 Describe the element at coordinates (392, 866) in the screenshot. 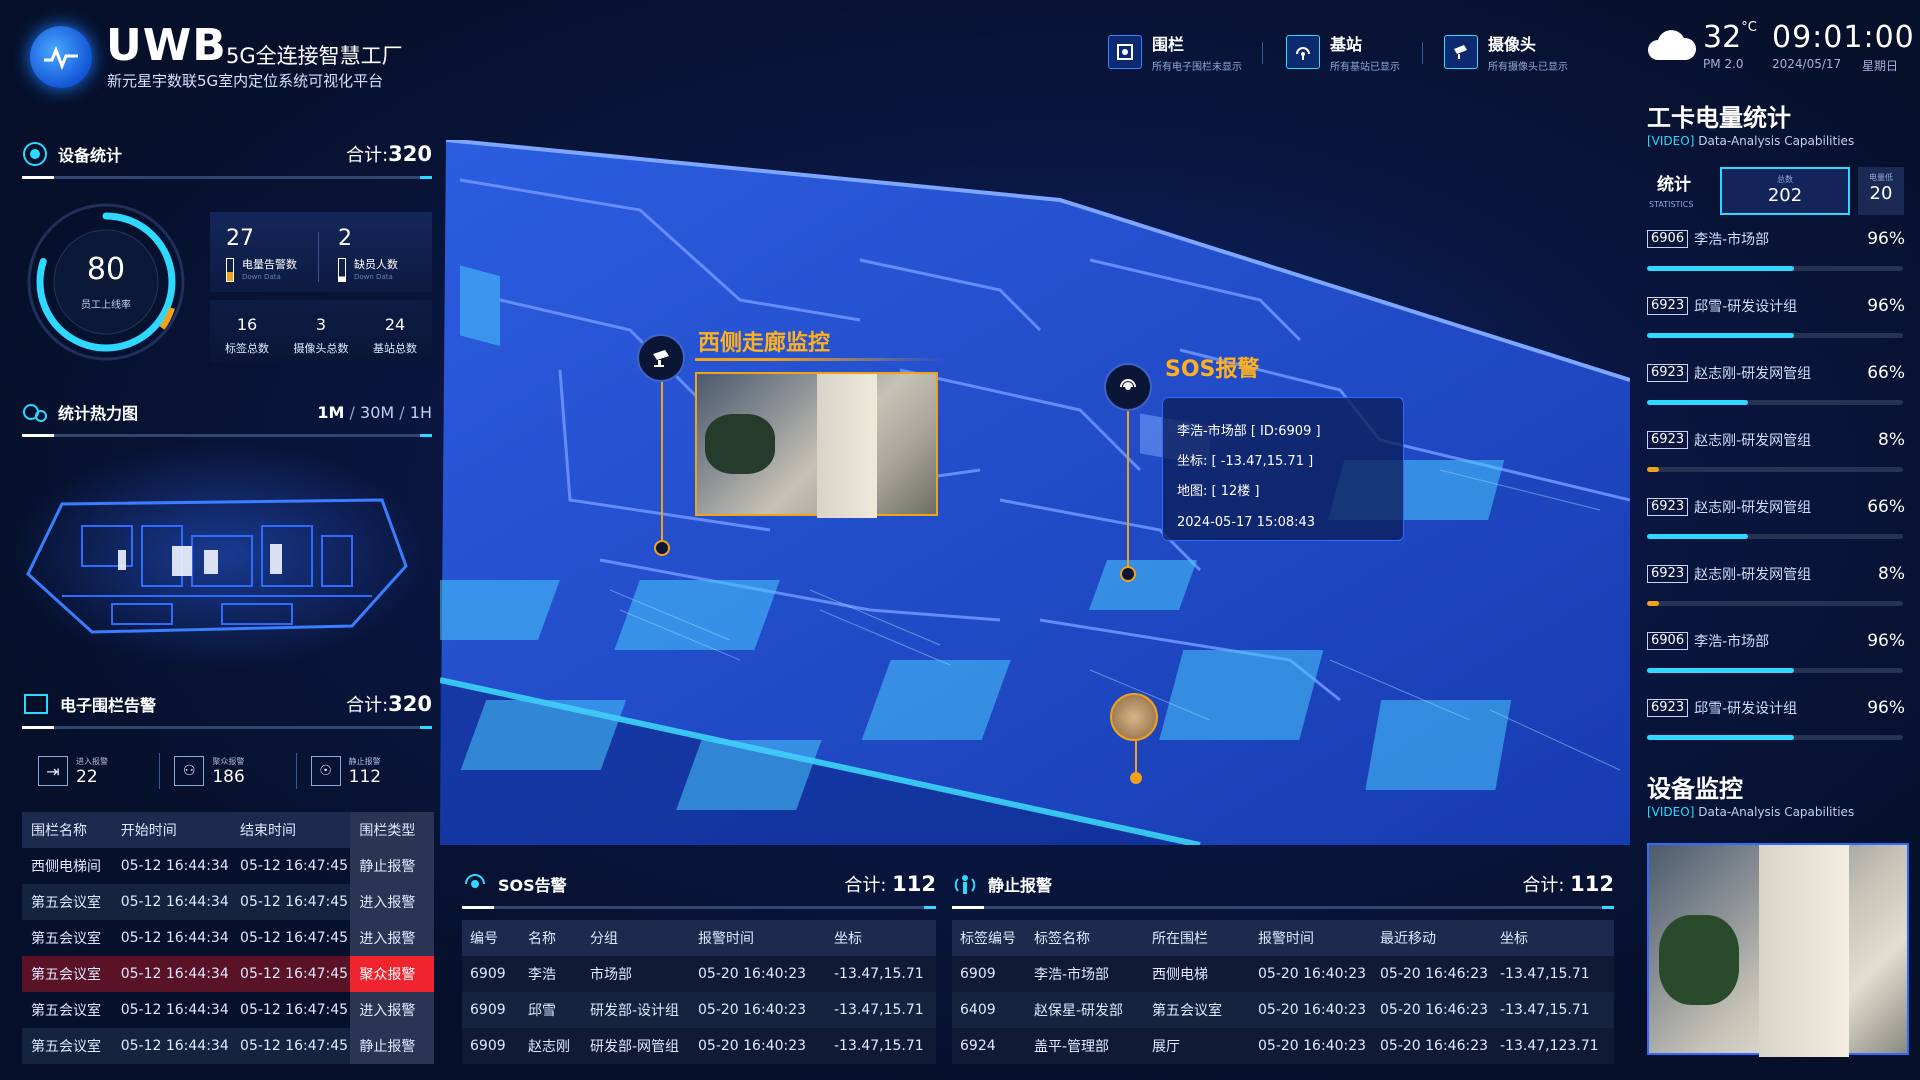

I see `table-cell: 静止报警` at that location.